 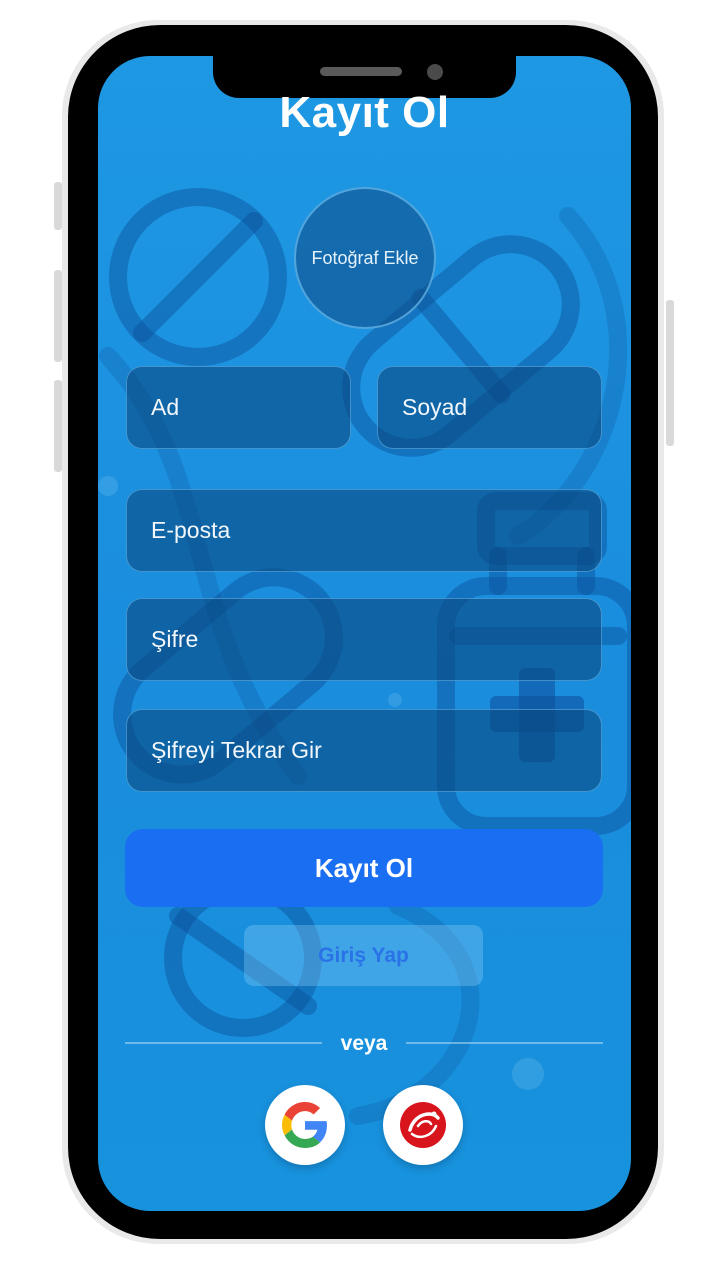 I want to click on google-icon, so click(x=304, y=1125).